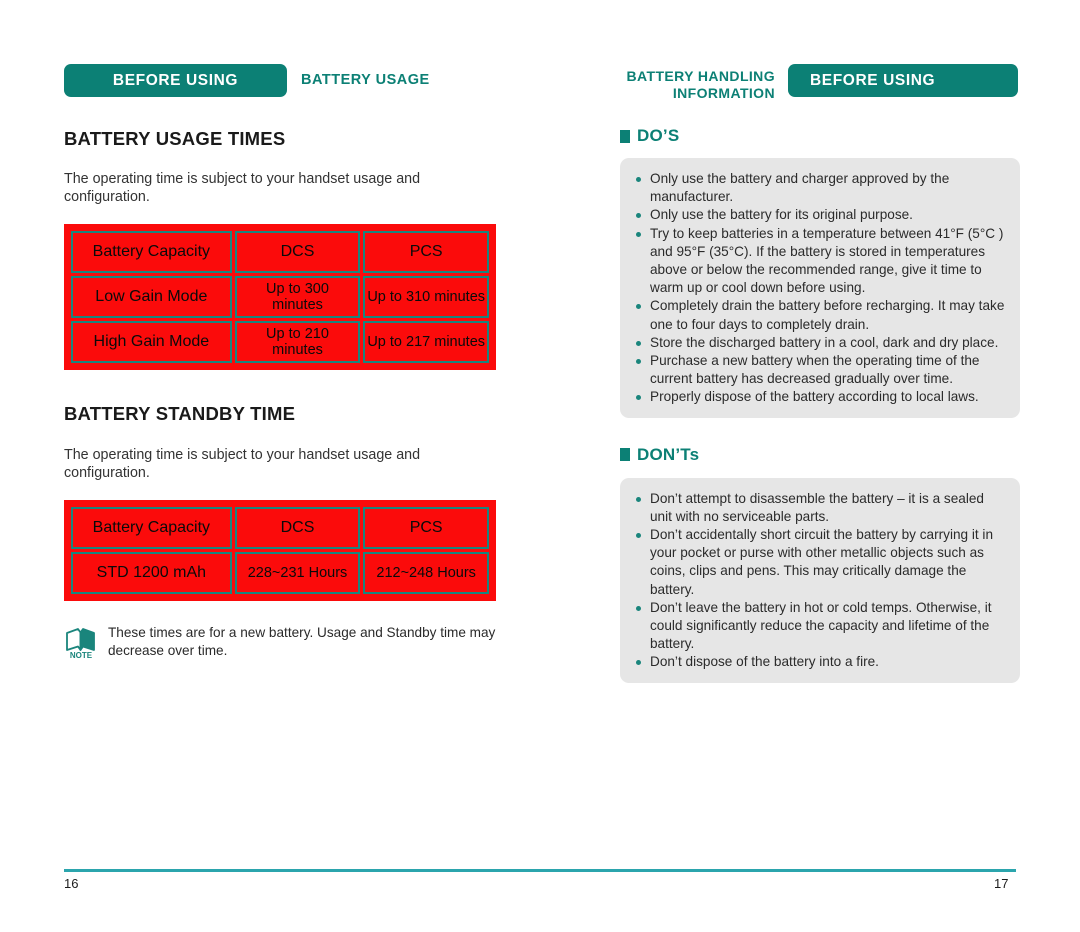 Image resolution: width=1080 pixels, height=932 pixels. What do you see at coordinates (175, 138) in the screenshot?
I see `heading-battery-usage-times: BATTERY USAGE TIMES` at bounding box center [175, 138].